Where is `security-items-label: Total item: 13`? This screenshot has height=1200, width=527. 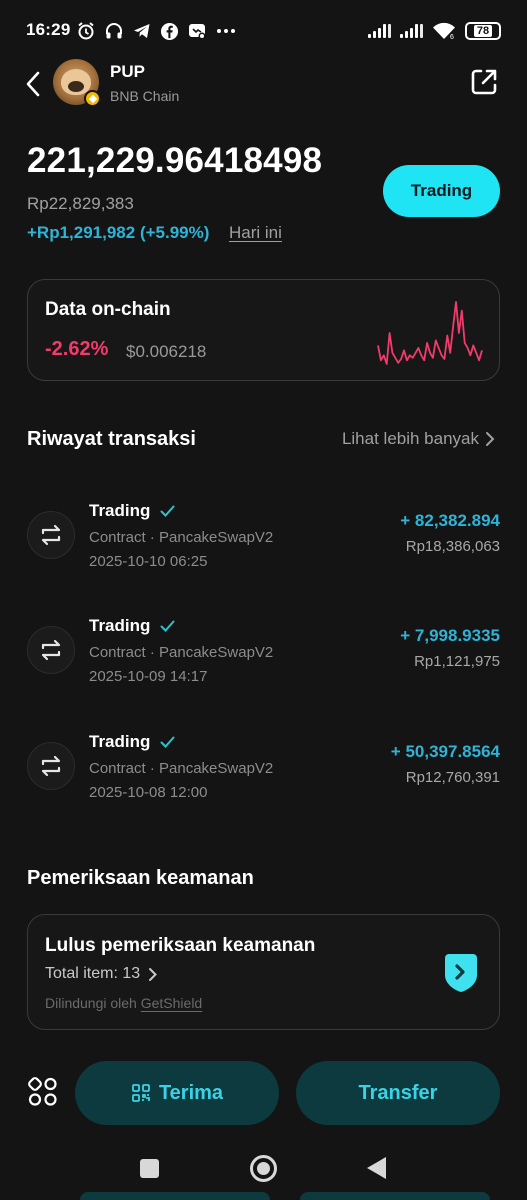 security-items-label: Total item: 13 is located at coordinates (93, 973).